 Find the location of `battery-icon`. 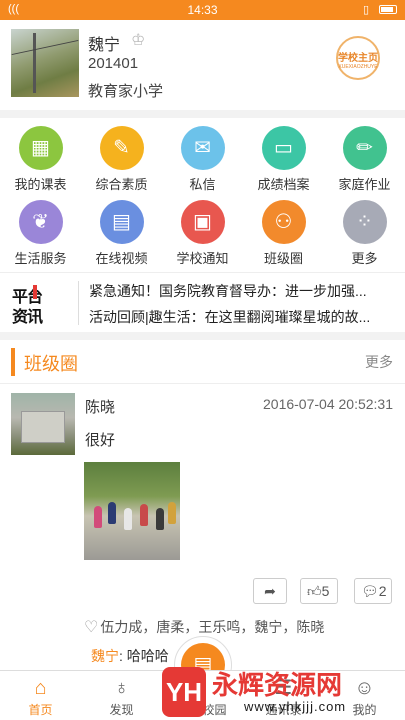

battery-icon is located at coordinates (388, 9).